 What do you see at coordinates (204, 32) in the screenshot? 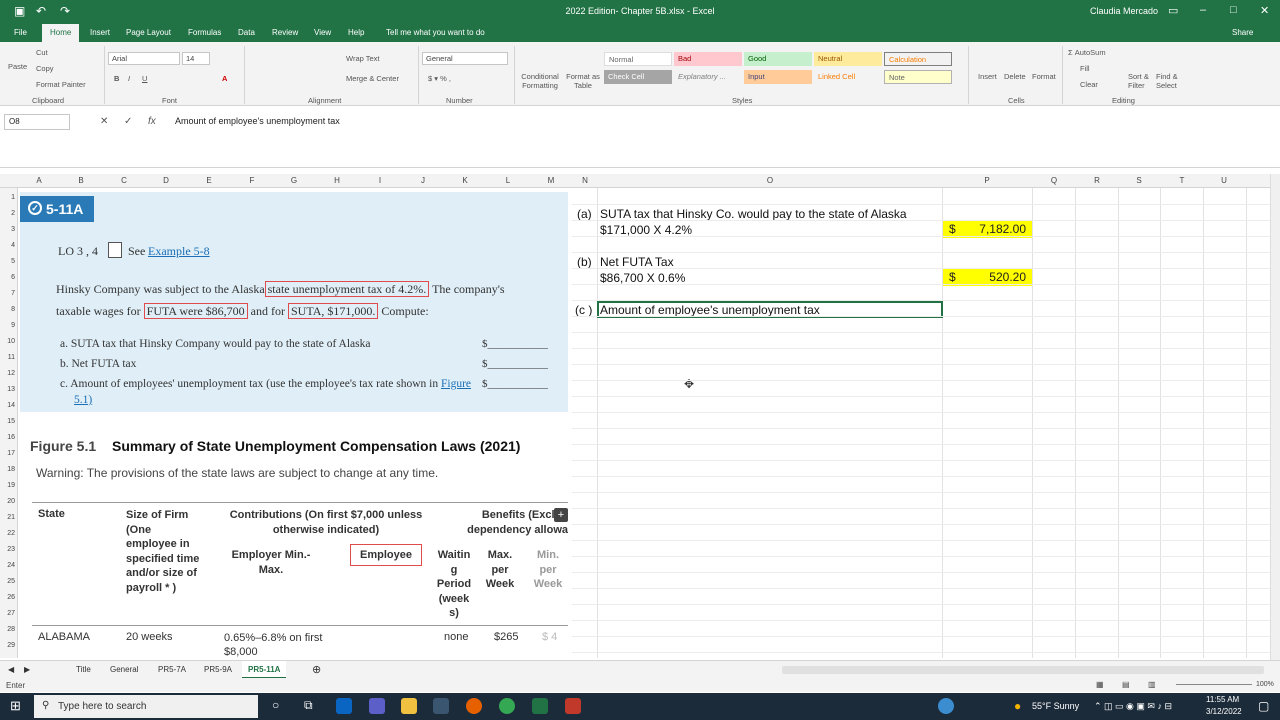
I see `tab-formulas: Formulas` at bounding box center [204, 32].